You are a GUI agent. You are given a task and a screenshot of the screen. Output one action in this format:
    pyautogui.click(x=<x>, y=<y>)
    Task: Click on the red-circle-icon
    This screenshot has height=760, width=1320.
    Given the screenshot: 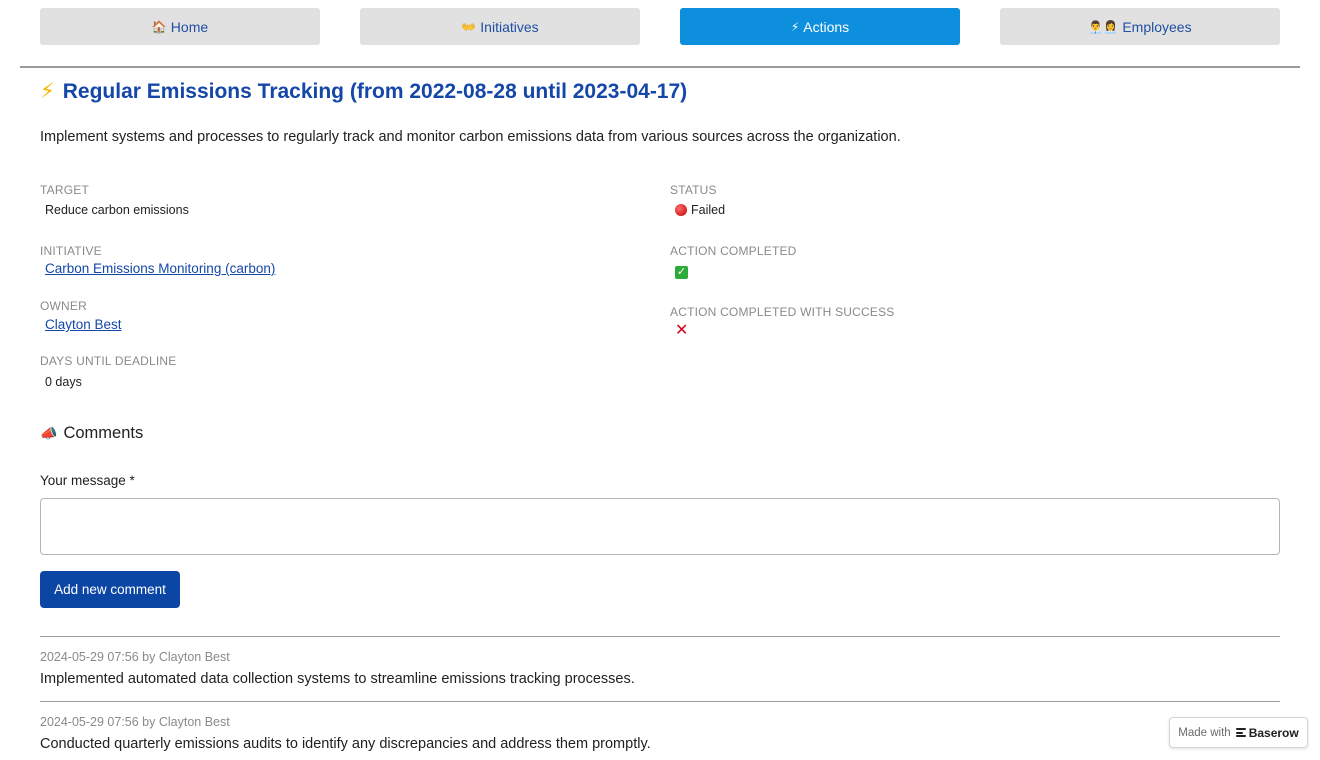 What is the action you would take?
    pyautogui.click(x=681, y=210)
    